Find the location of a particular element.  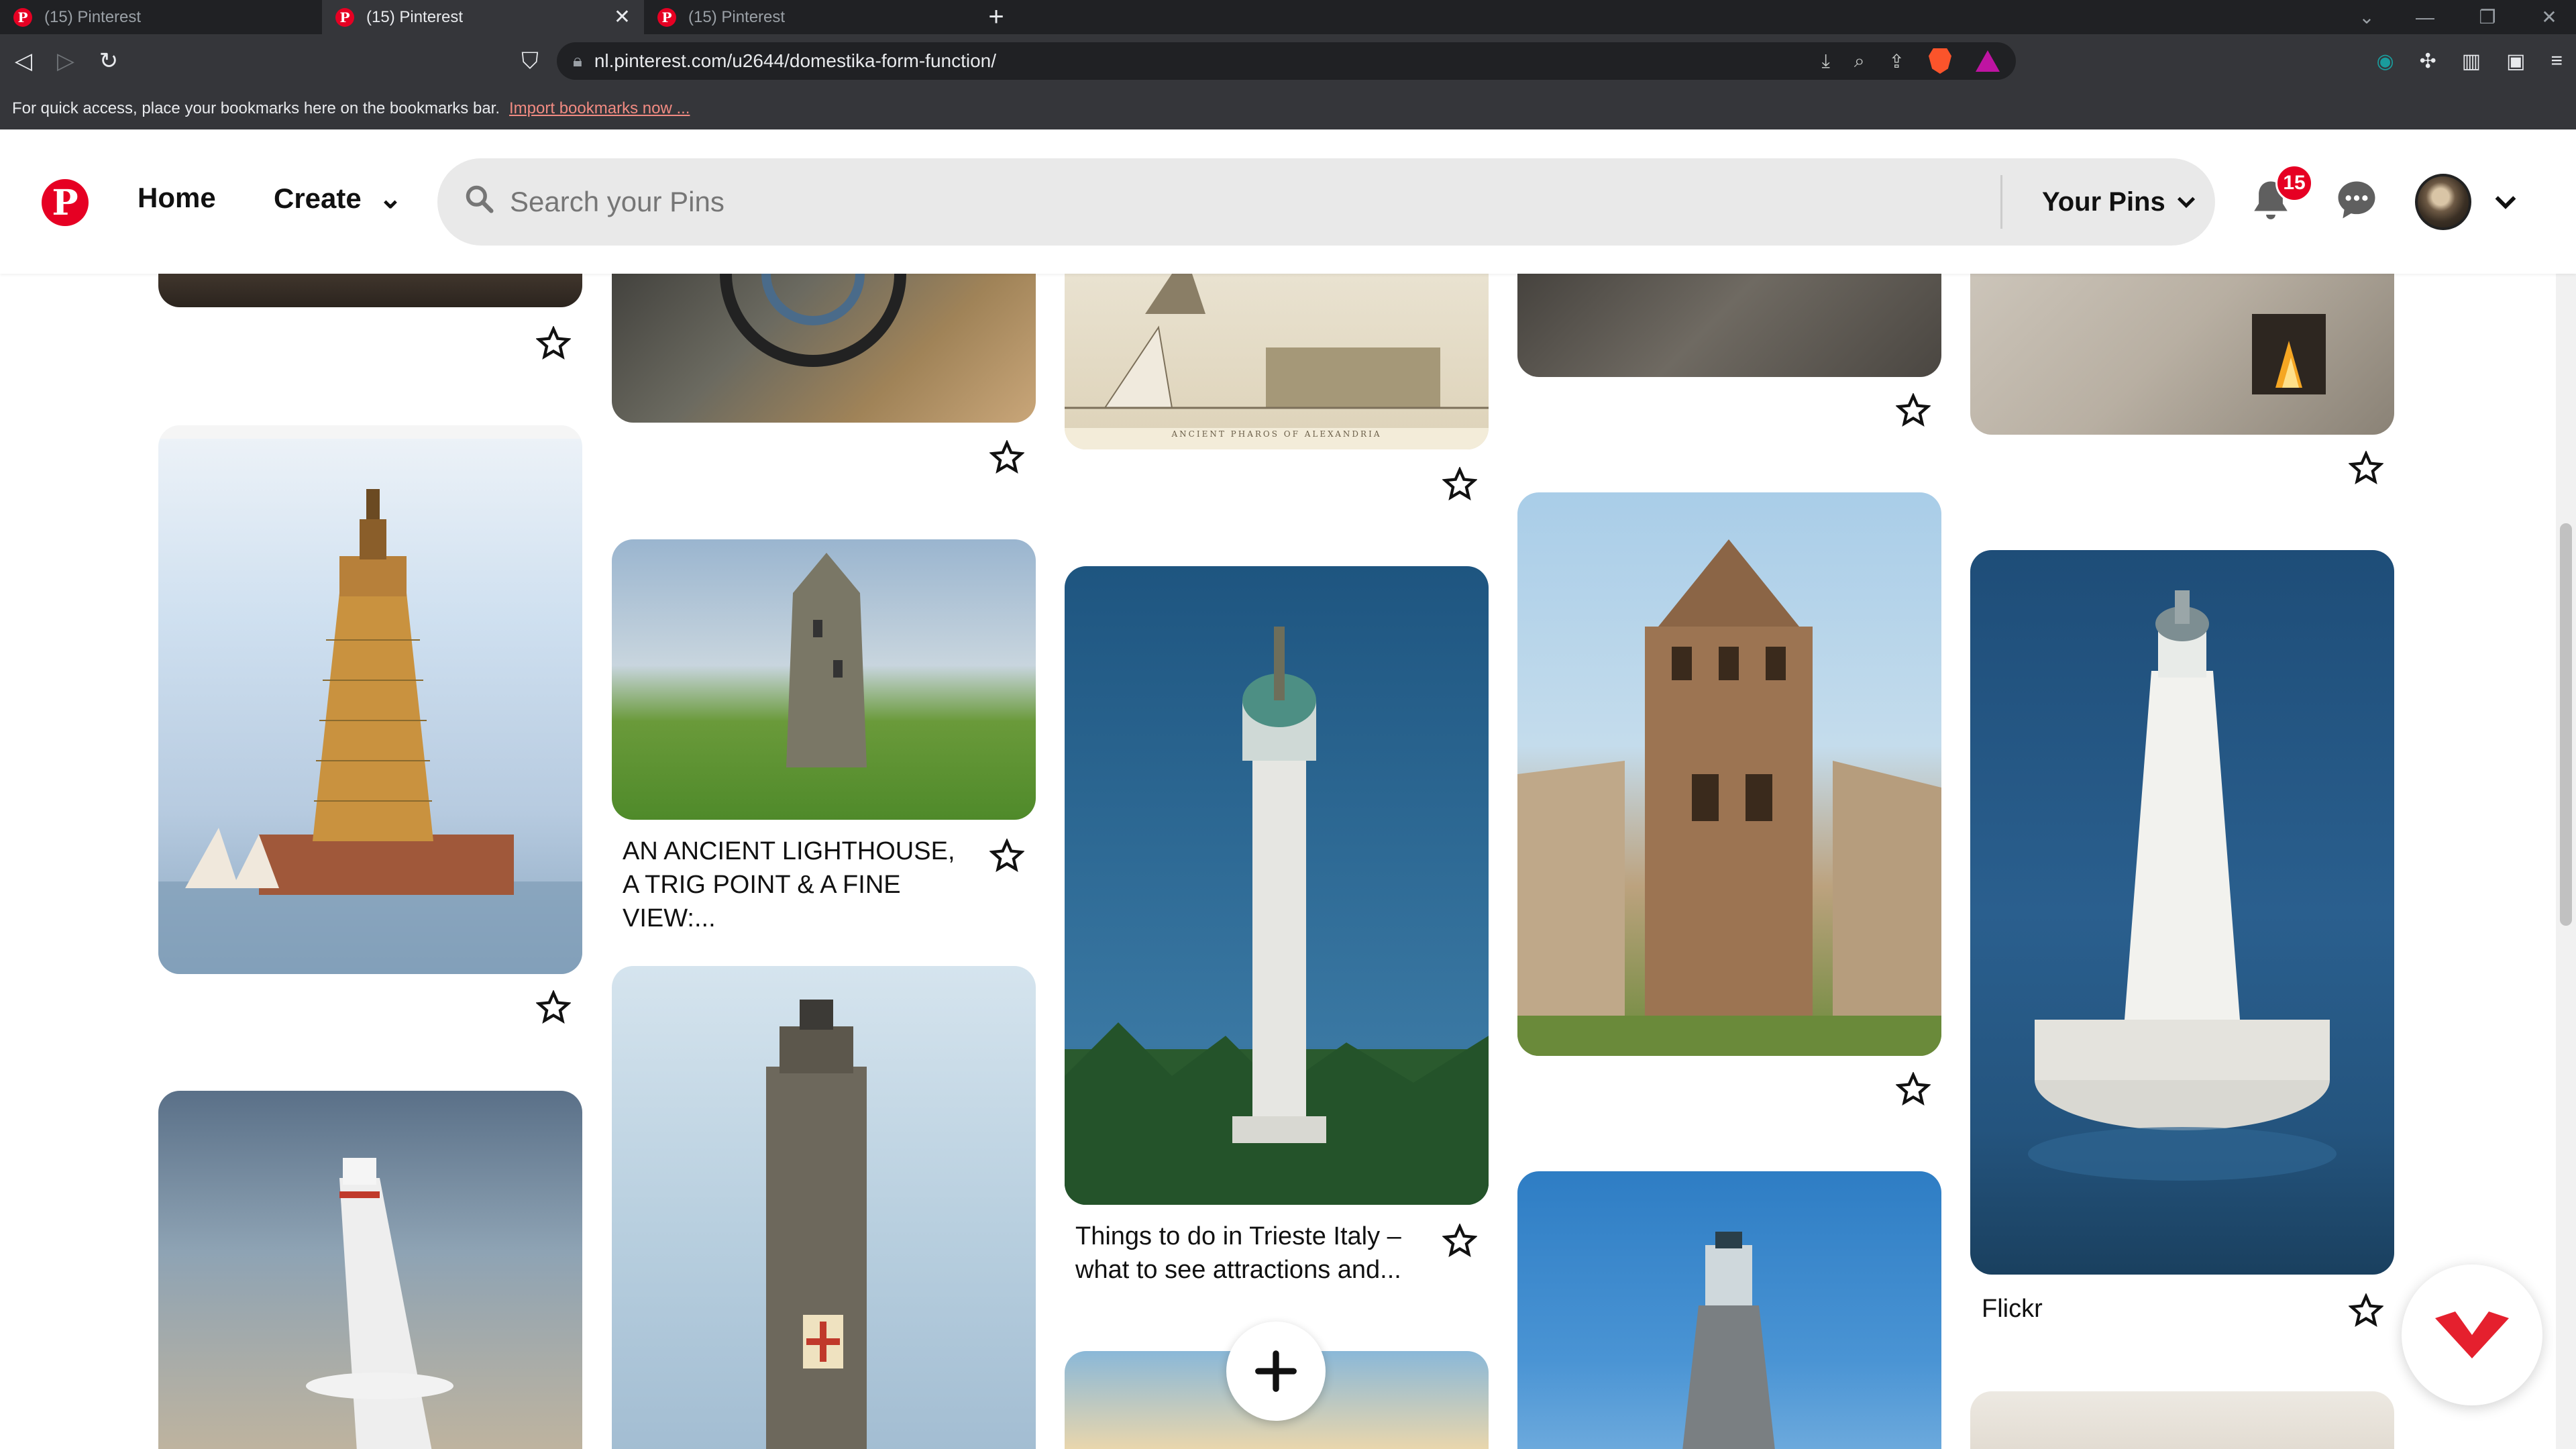

pin-caption: Flickr is located at coordinates (2116, 1309).